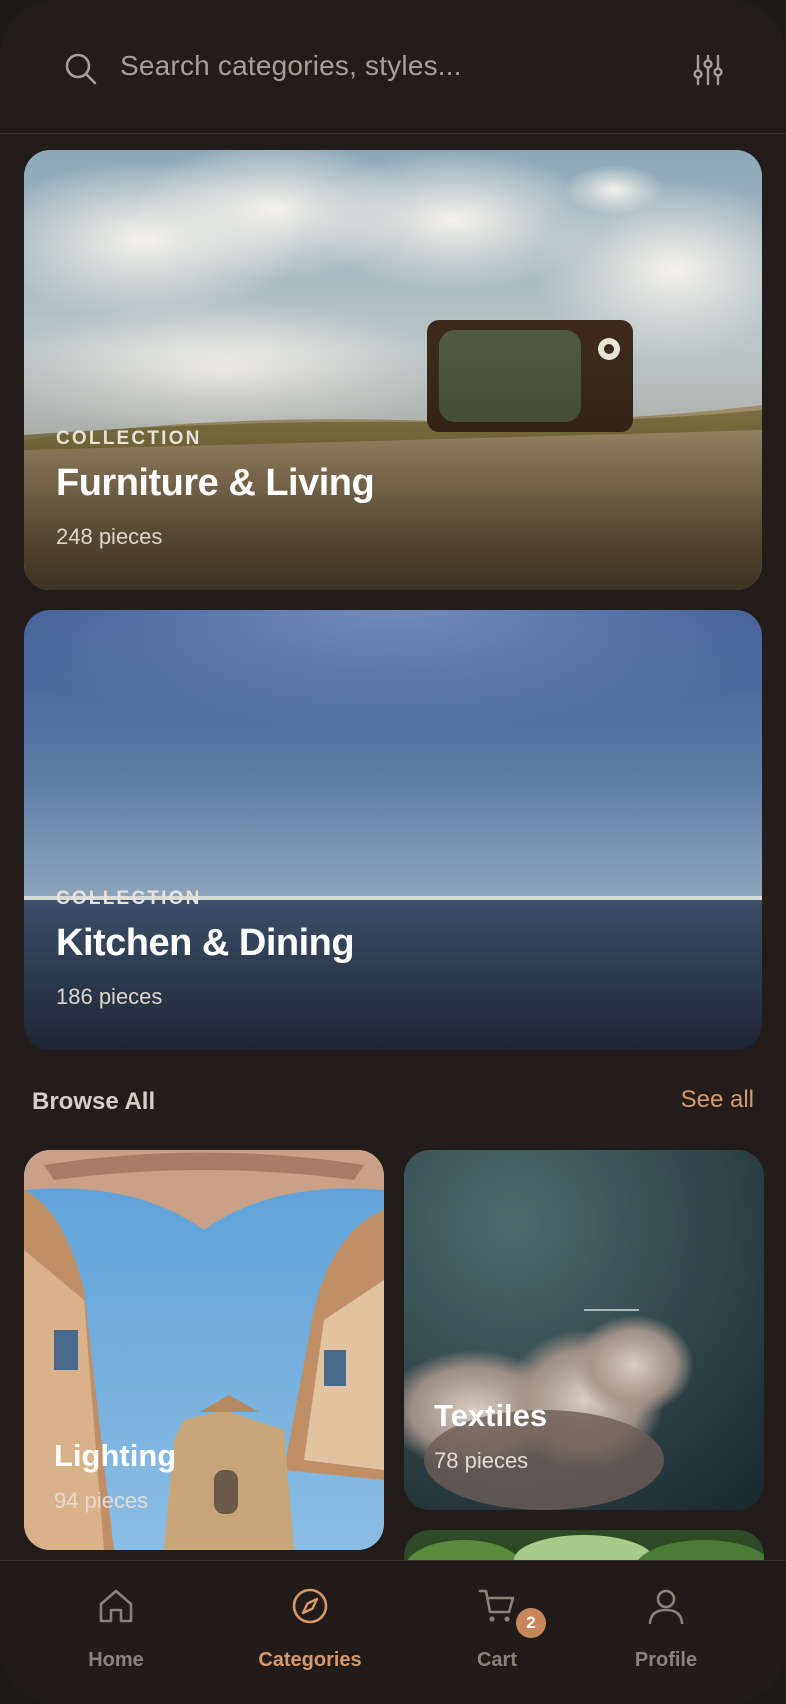 The height and width of the screenshot is (1704, 786). I want to click on tile-title: Textiles, so click(491, 1415).